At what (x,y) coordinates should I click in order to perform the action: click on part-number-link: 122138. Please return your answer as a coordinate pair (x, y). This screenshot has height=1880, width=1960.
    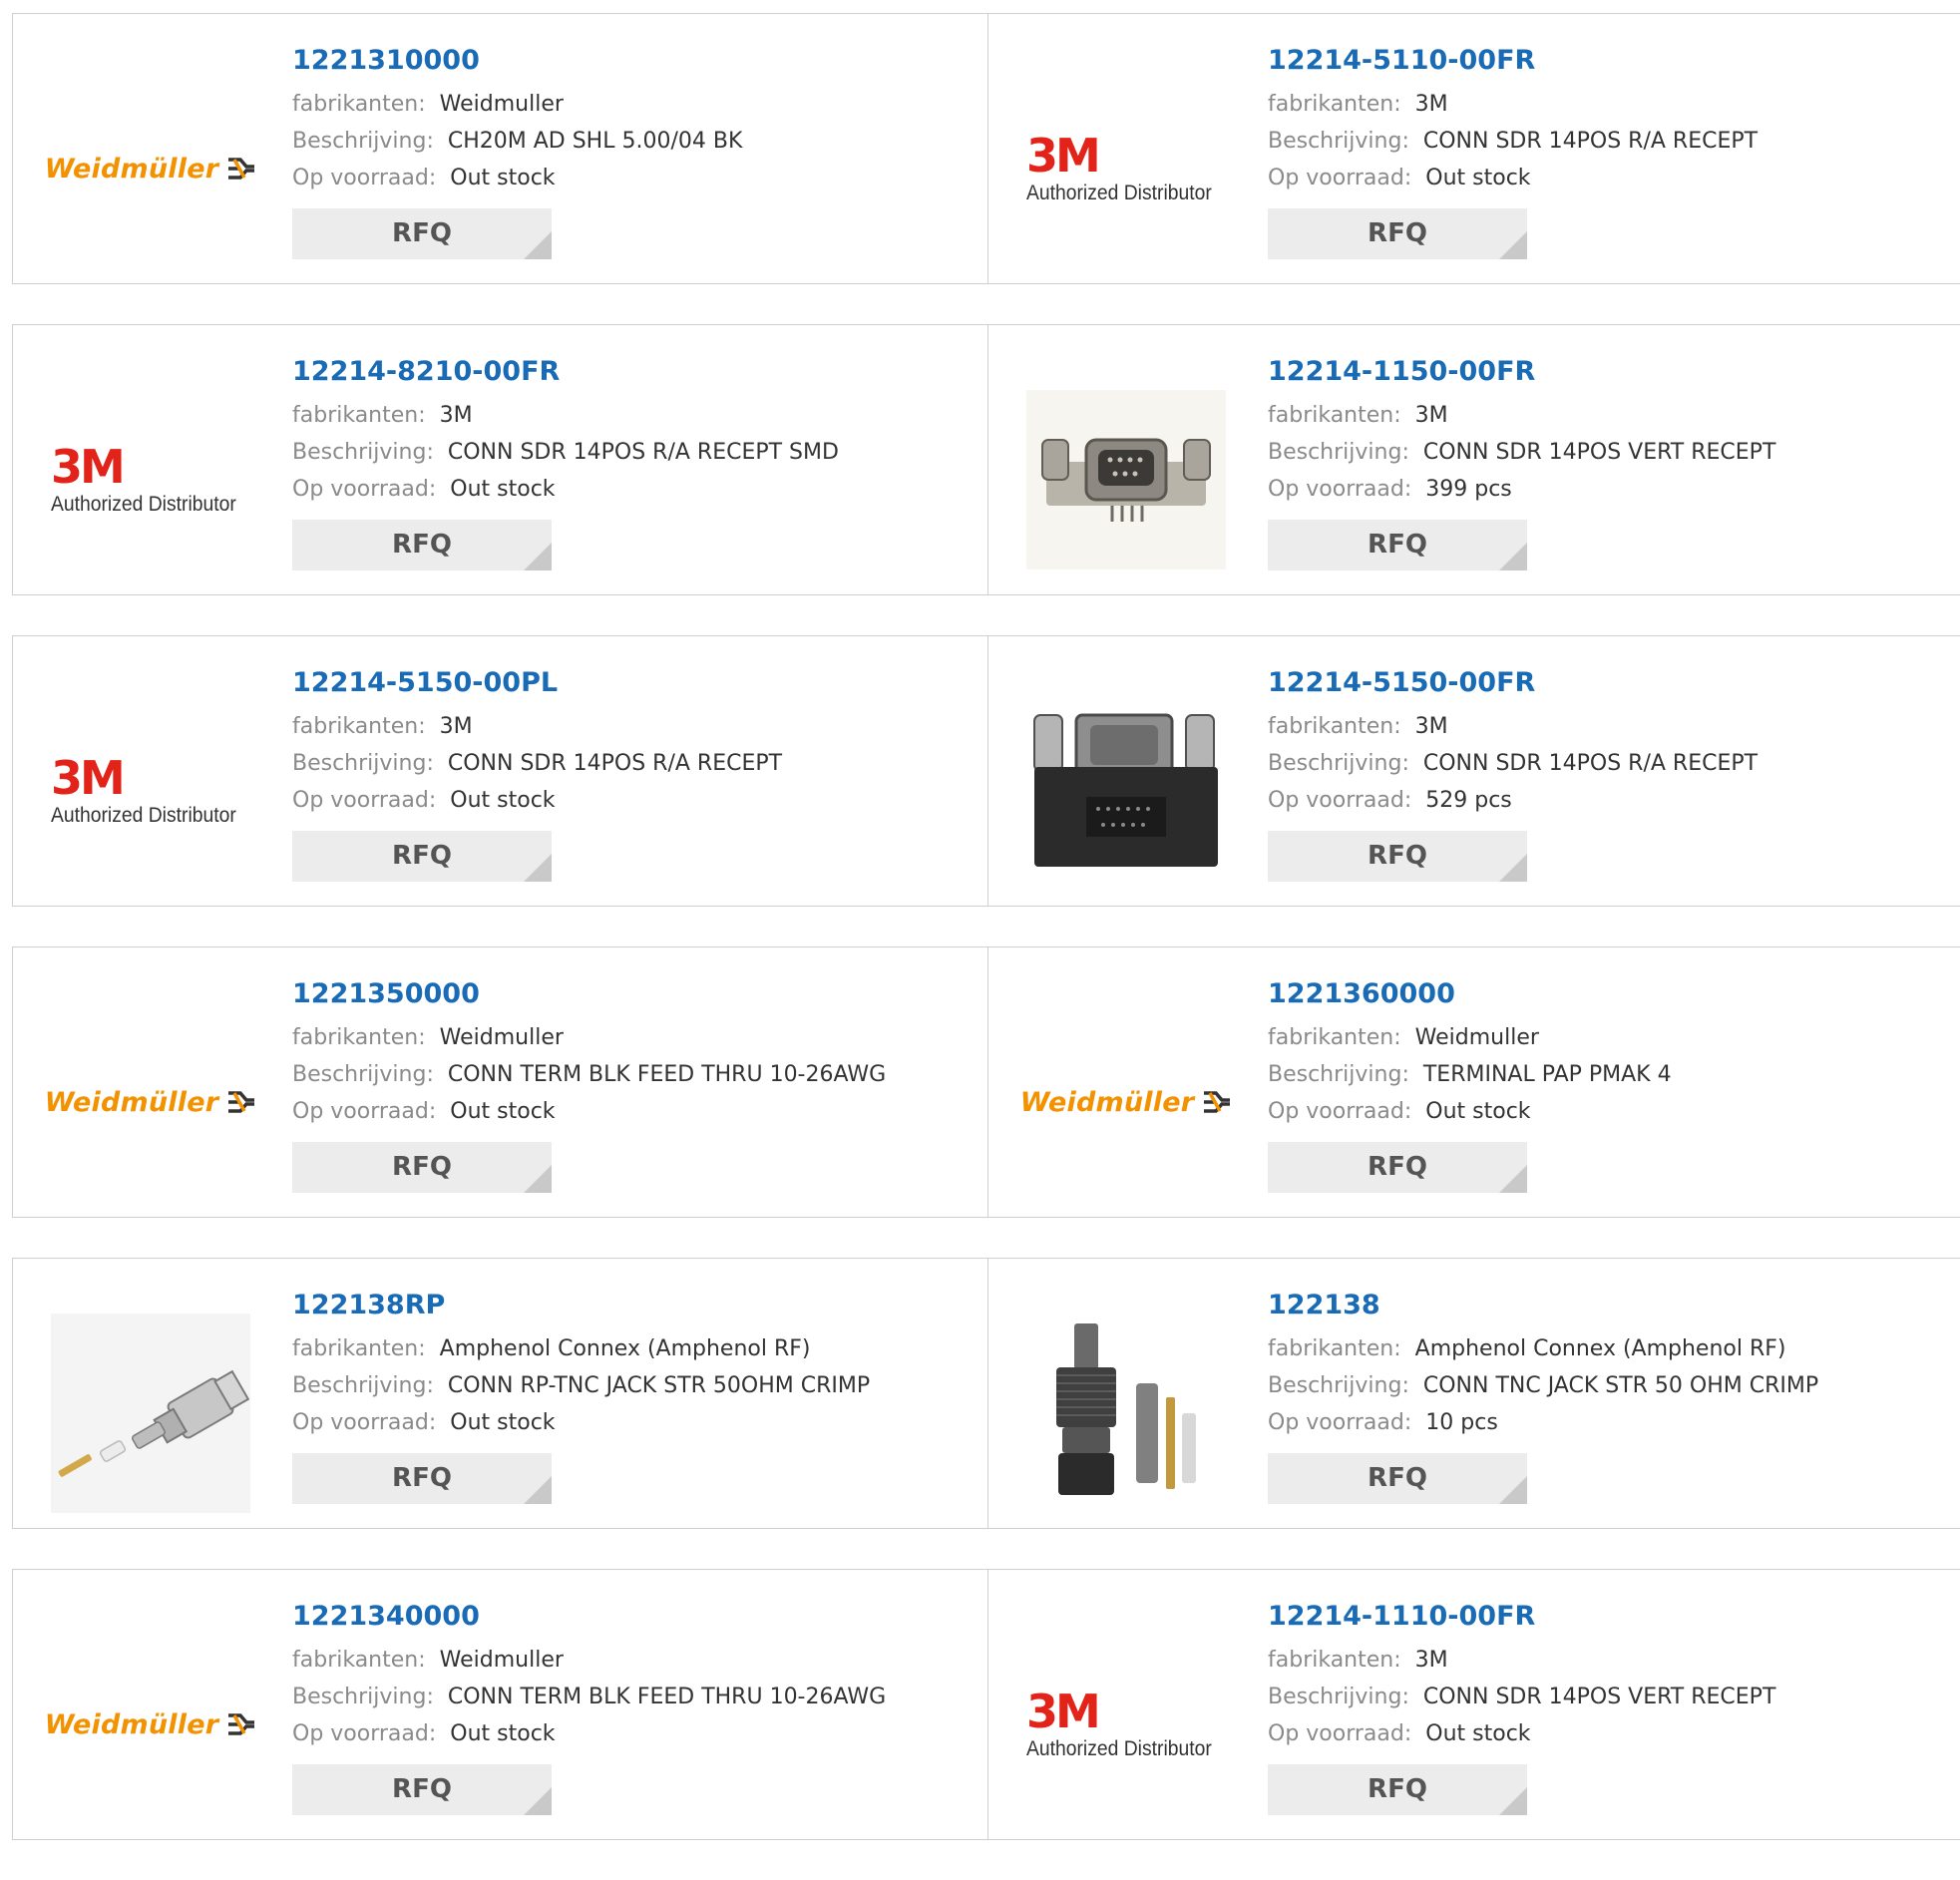
    Looking at the image, I should click on (1324, 1305).